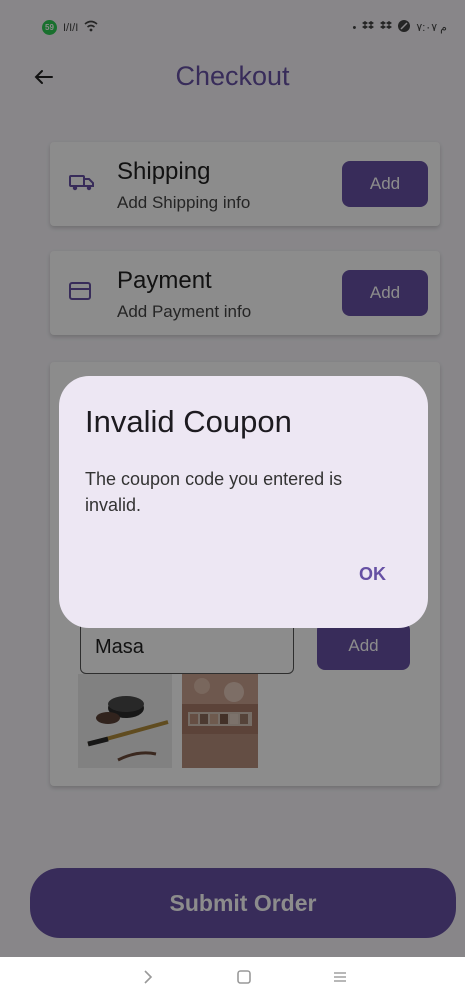 The width and height of the screenshot is (465, 993). Describe the element at coordinates (148, 977) in the screenshot. I see `back-chevron-icon` at that location.